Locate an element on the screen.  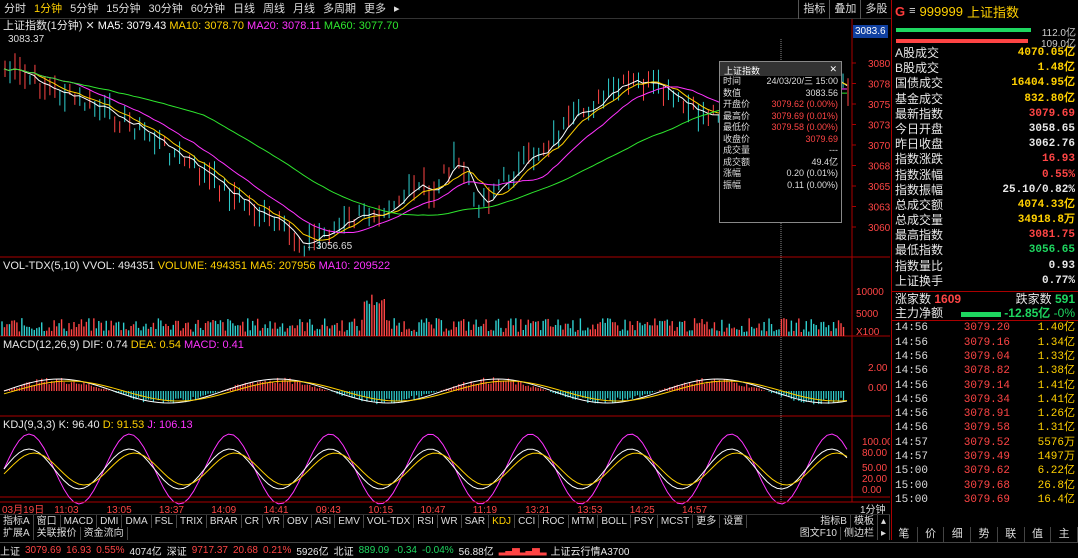
tick-price: 3079.04 is located at coordinates (986, 356).